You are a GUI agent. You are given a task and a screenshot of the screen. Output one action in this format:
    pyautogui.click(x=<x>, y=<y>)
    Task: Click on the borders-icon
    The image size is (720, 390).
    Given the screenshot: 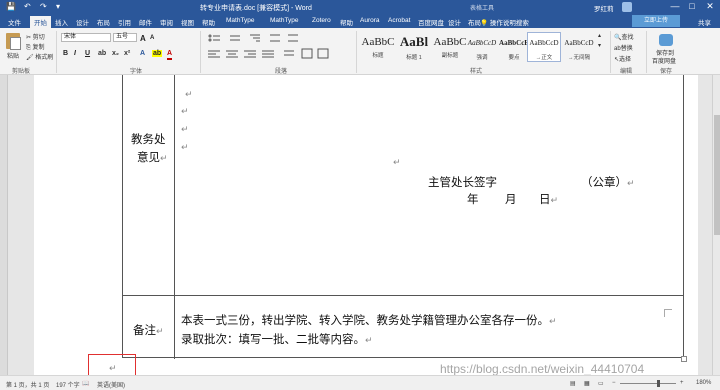 What is the action you would take?
    pyautogui.click(x=323, y=53)
    